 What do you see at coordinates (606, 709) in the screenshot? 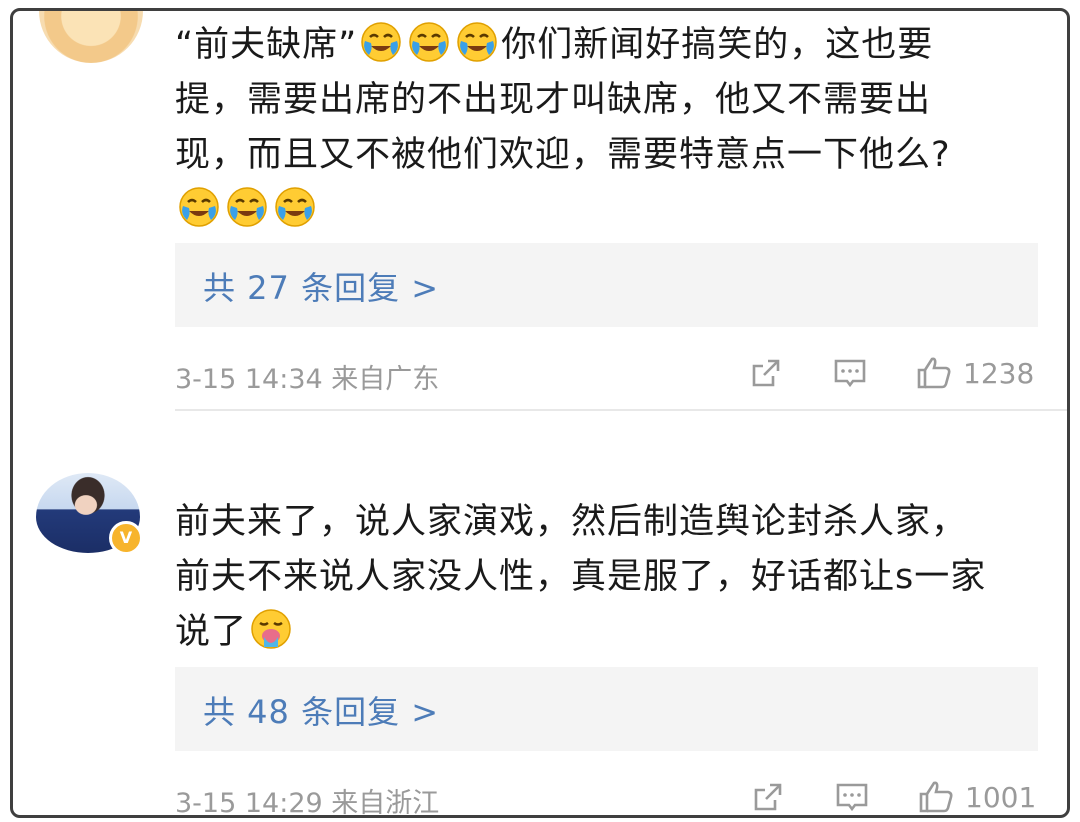
I see `reply-box: 共 48 条回复 >` at bounding box center [606, 709].